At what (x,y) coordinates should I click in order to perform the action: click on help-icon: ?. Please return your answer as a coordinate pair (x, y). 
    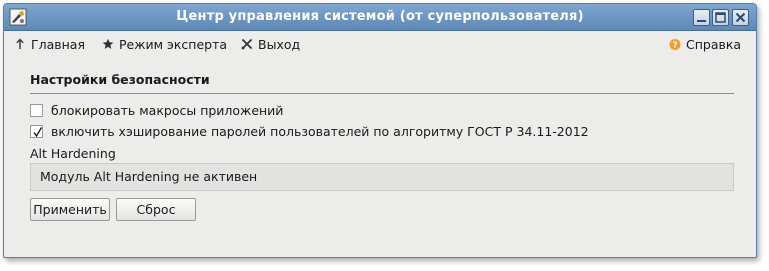
    Looking at the image, I should click on (675, 44).